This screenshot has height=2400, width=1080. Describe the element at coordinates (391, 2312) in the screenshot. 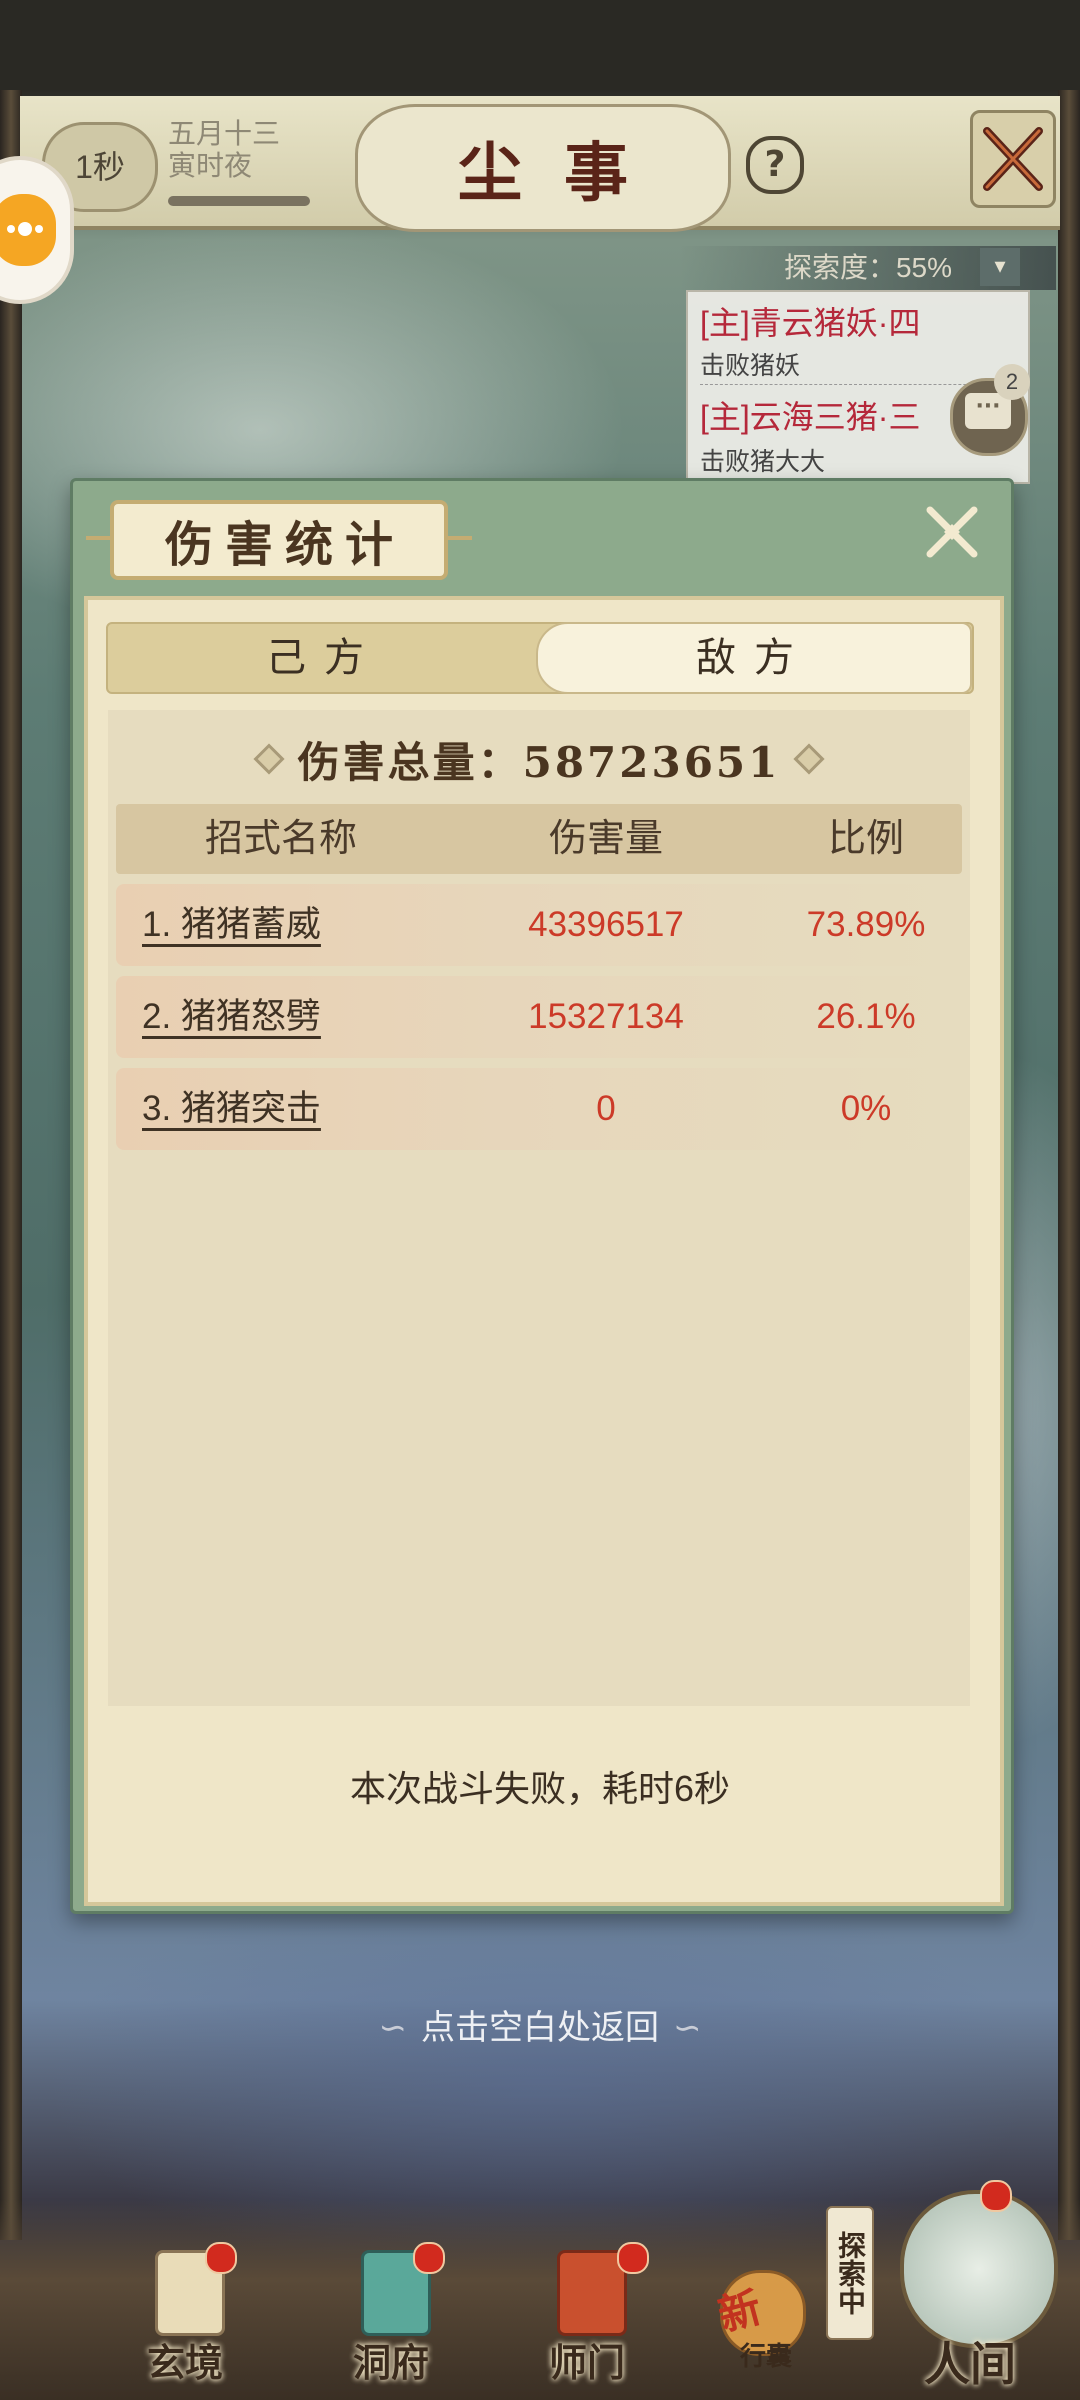

I see `nav-item-dongfu: 洞府` at that location.